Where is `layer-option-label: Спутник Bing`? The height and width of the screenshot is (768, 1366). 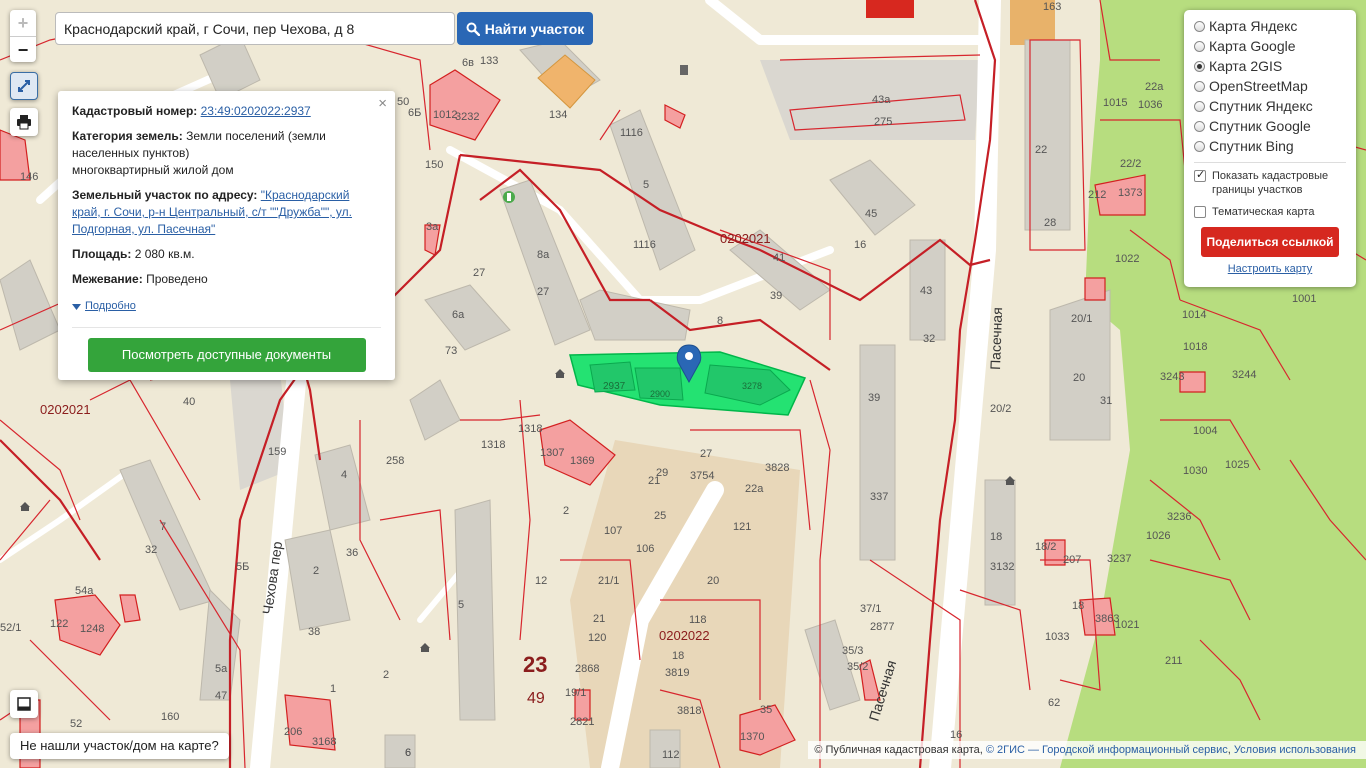 layer-option-label: Спутник Bing is located at coordinates (1251, 146).